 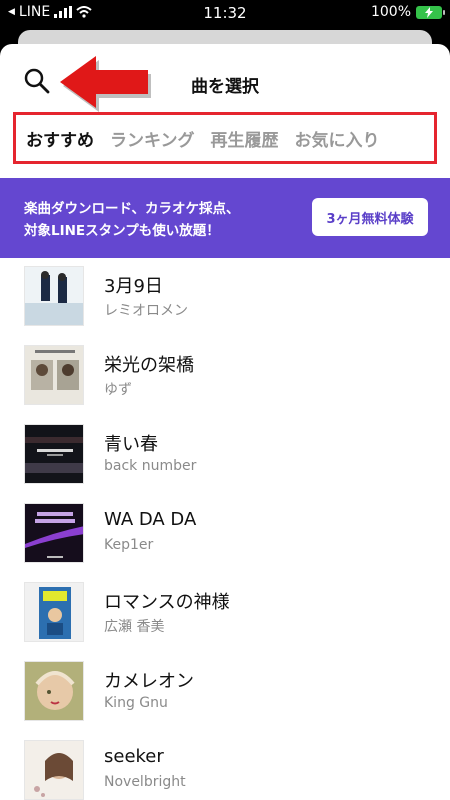 I want to click on tab-favorites: お気に入り, so click(x=337, y=138).